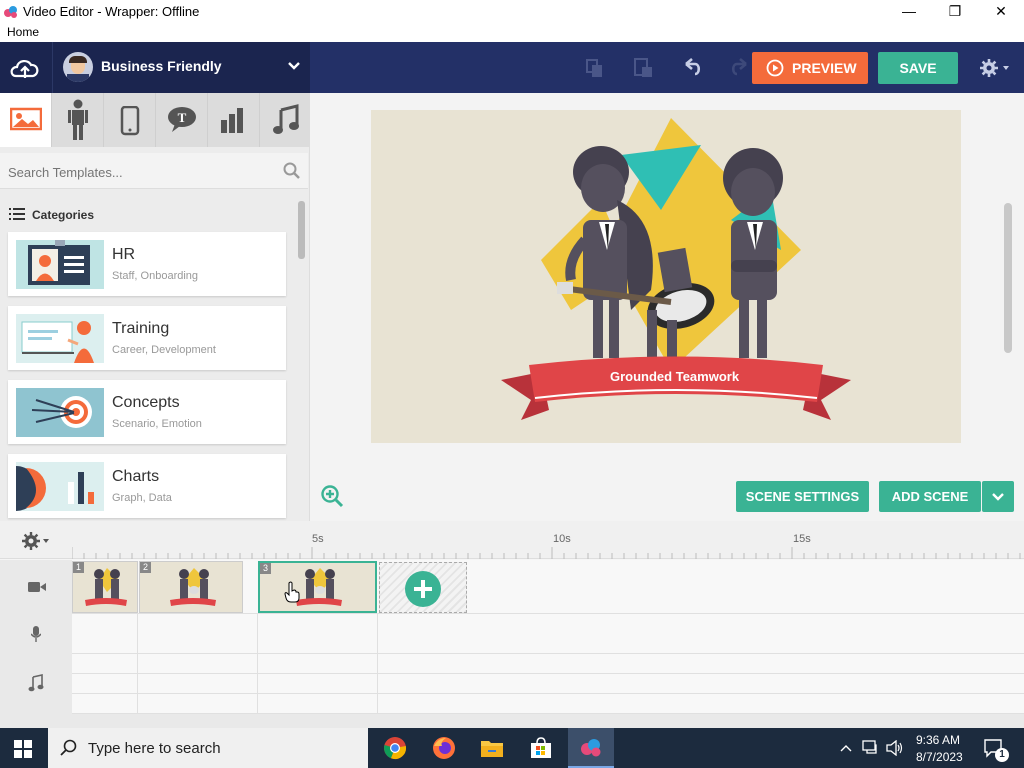  What do you see at coordinates (955, 12) in the screenshot?
I see `maximize-button: ❐` at bounding box center [955, 12].